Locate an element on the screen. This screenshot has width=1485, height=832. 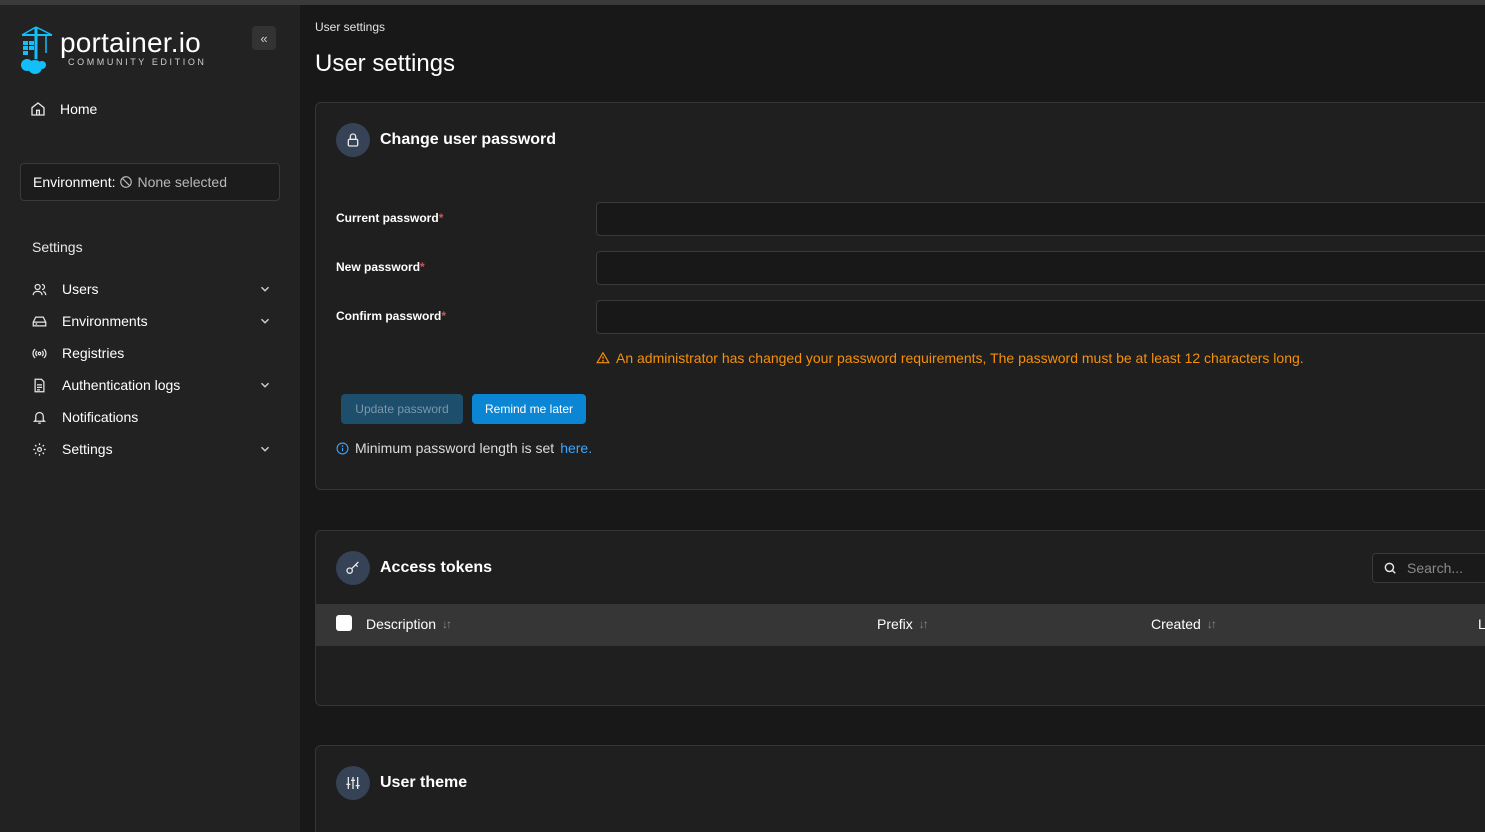
sidebar-item-settings: Settings is located at coordinates (151, 449).